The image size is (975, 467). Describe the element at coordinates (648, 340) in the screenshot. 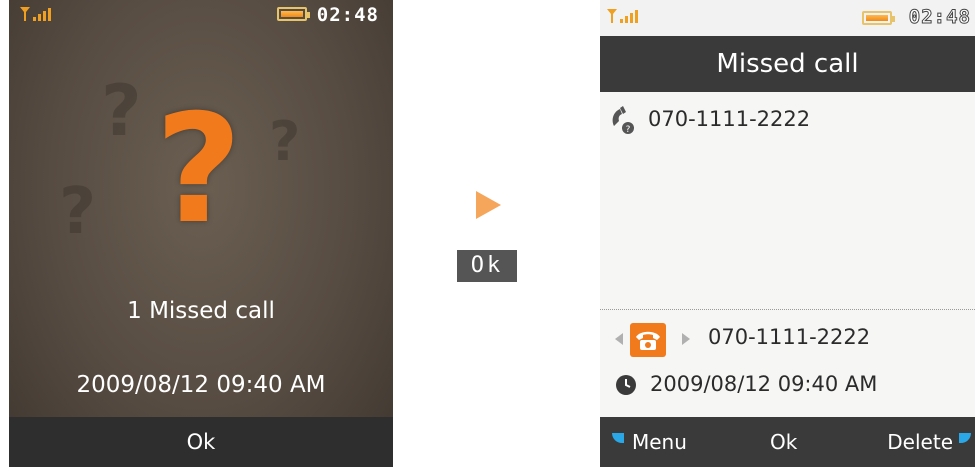

I see `phone-icon` at that location.